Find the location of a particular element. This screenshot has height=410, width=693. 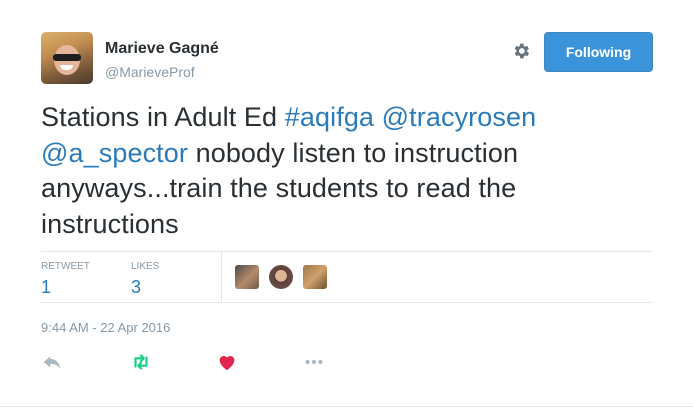

user-avatar is located at coordinates (67, 58).